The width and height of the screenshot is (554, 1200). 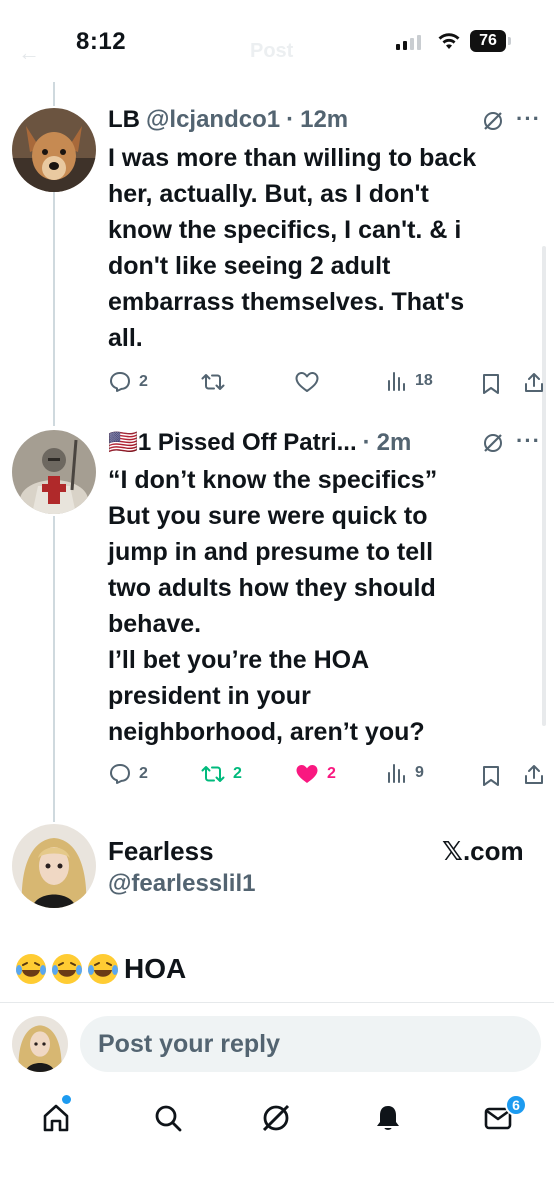 I want to click on status-bar: ← Post 8:12 76, so click(x=277, y=41).